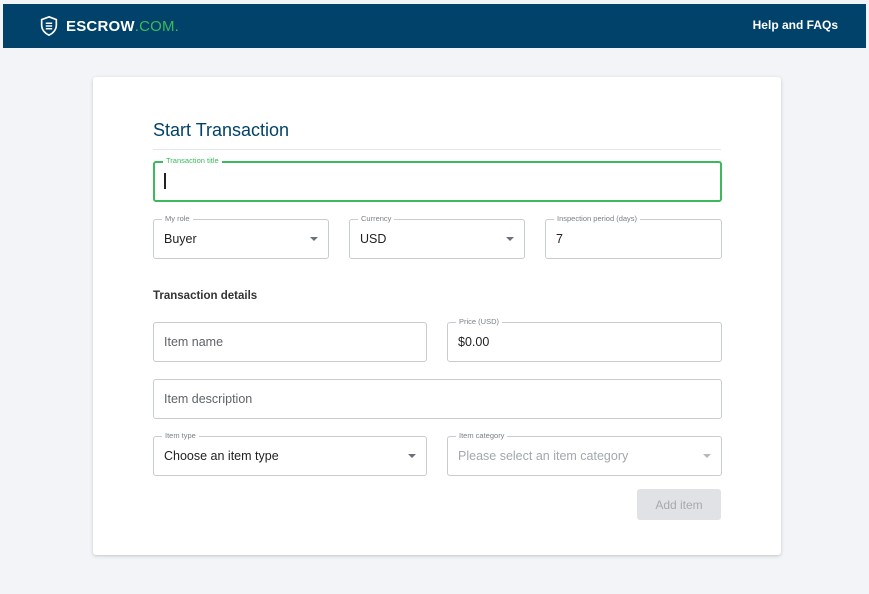  I want to click on item-type-select: Item type Choose an item type, so click(290, 453).